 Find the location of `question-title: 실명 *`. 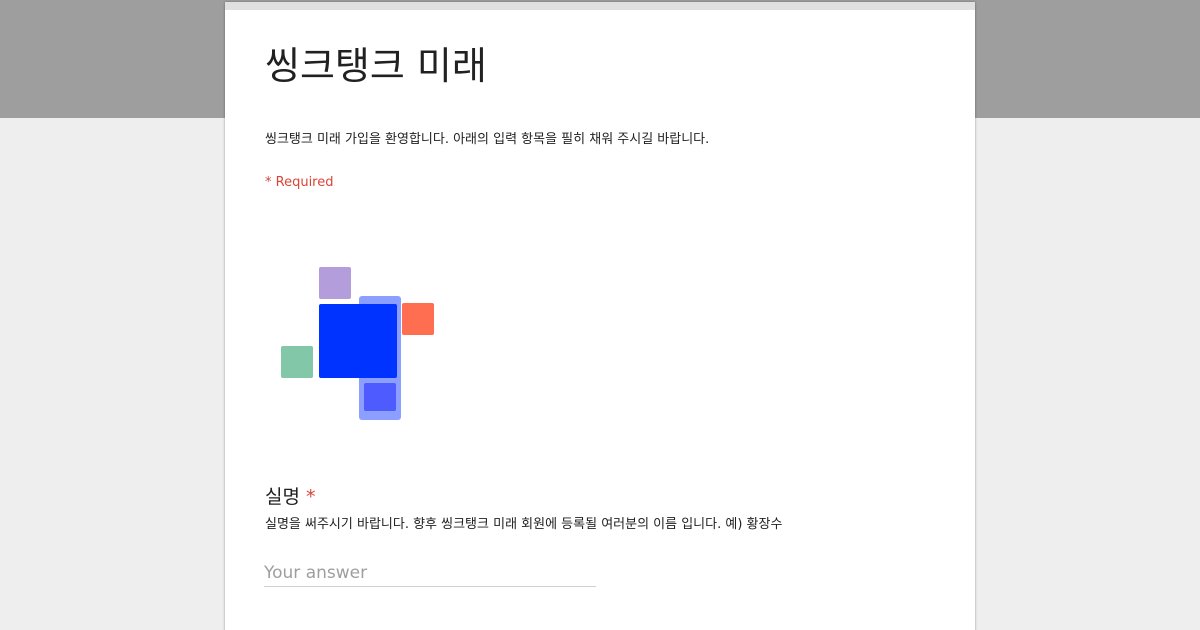

question-title: 실명 * is located at coordinates (290, 495).